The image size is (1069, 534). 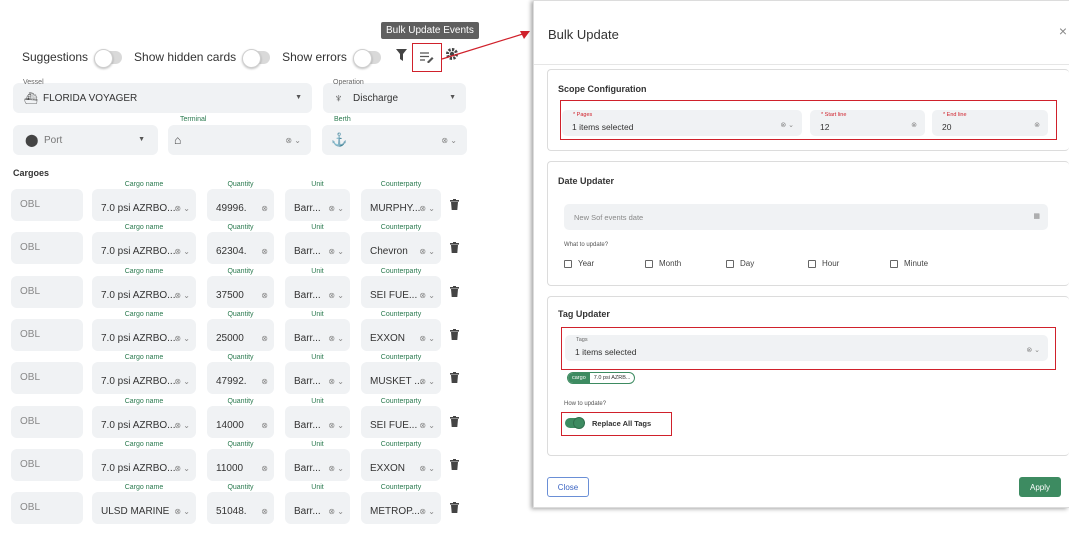 What do you see at coordinates (579, 263) in the screenshot?
I see `year-checkbox: Year` at bounding box center [579, 263].